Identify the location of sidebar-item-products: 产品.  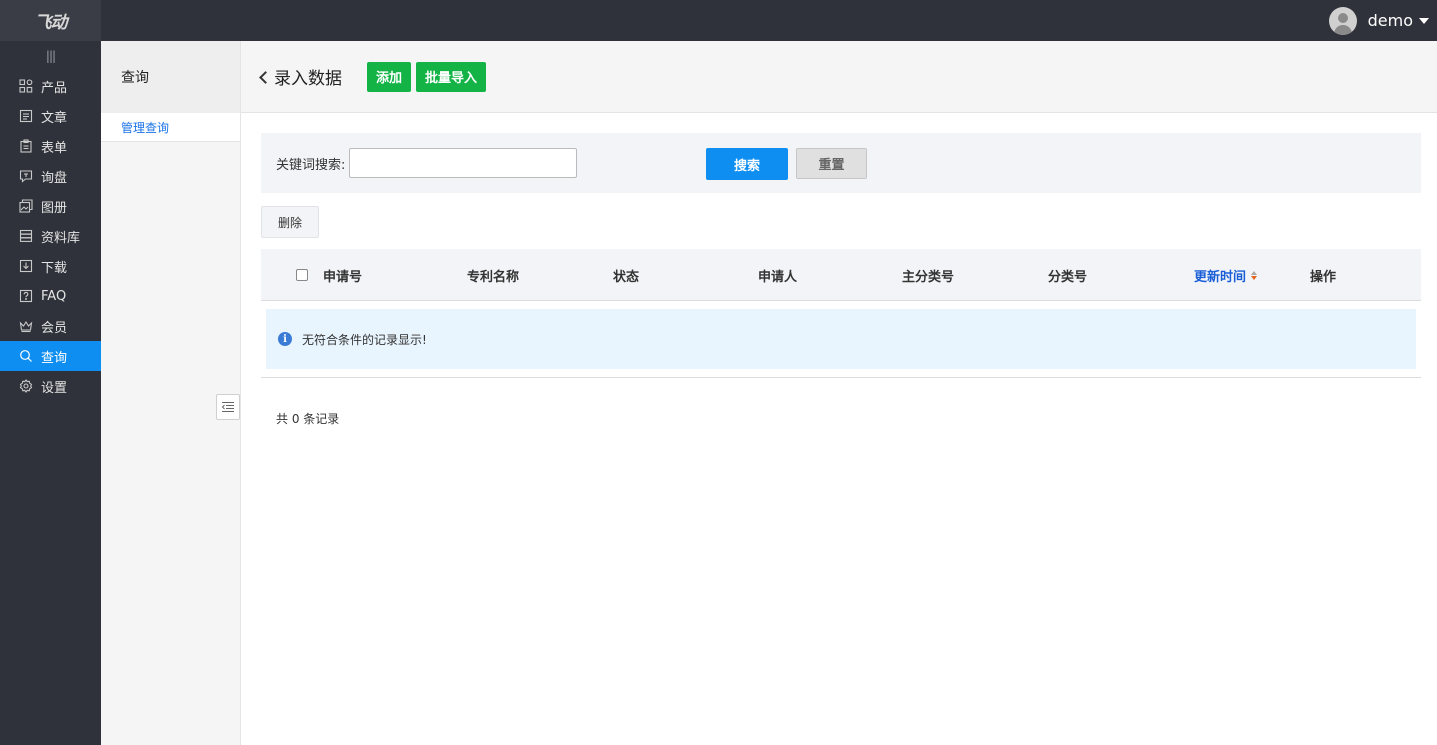
(50, 86).